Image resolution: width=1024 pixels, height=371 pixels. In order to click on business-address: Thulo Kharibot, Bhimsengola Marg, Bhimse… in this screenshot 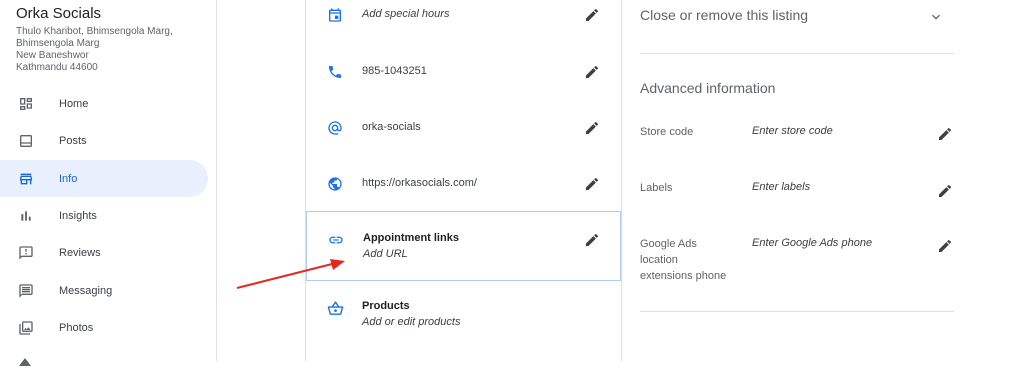, I will do `click(94, 49)`.